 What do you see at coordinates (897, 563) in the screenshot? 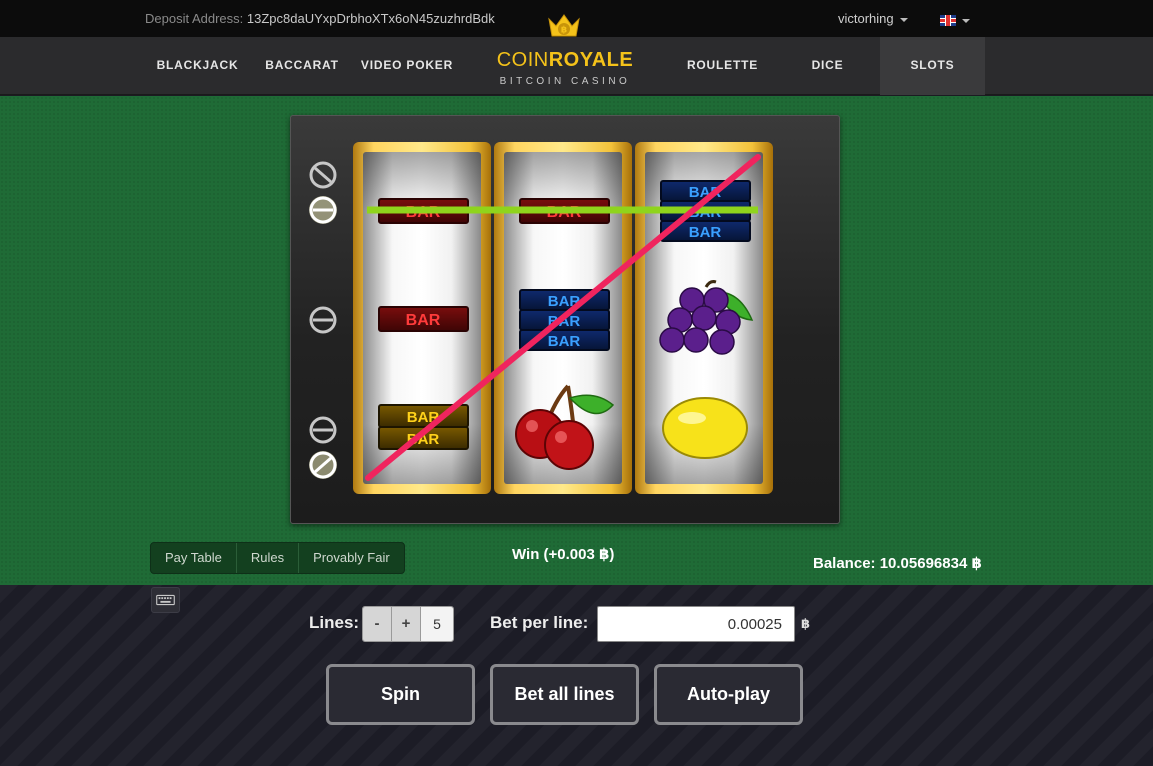
I see `balance: Balance: 10.05696834 ฿` at bounding box center [897, 563].